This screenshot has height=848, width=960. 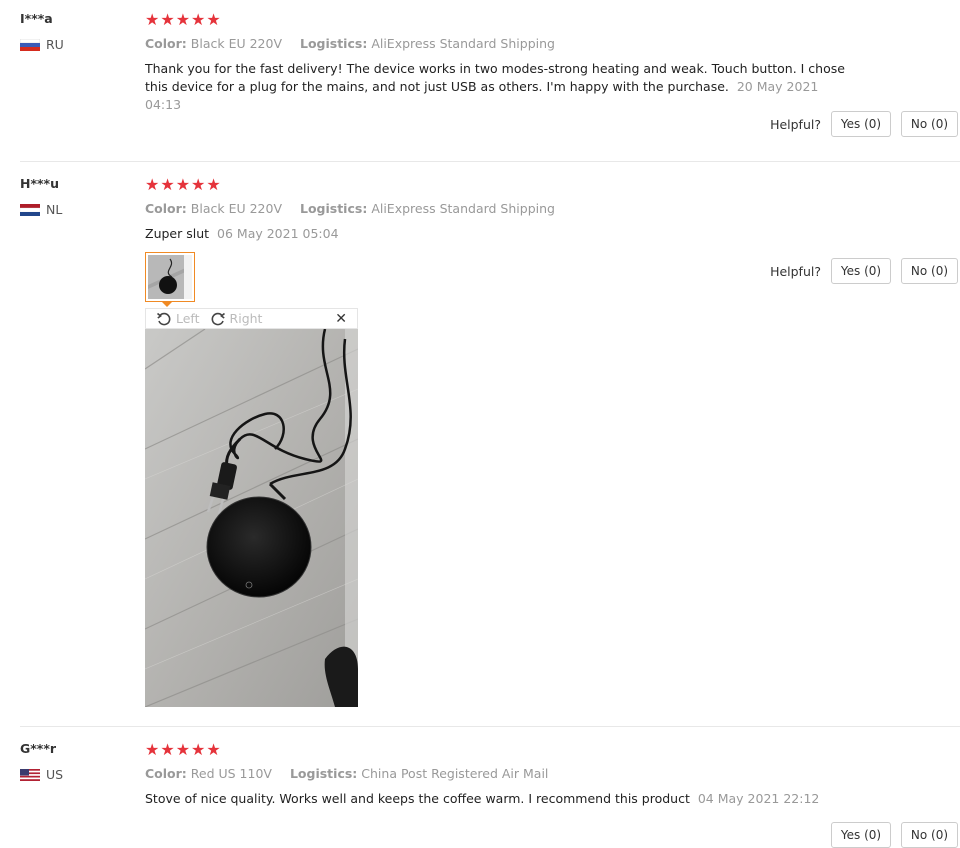 I want to click on review-photo-large, so click(x=251, y=518).